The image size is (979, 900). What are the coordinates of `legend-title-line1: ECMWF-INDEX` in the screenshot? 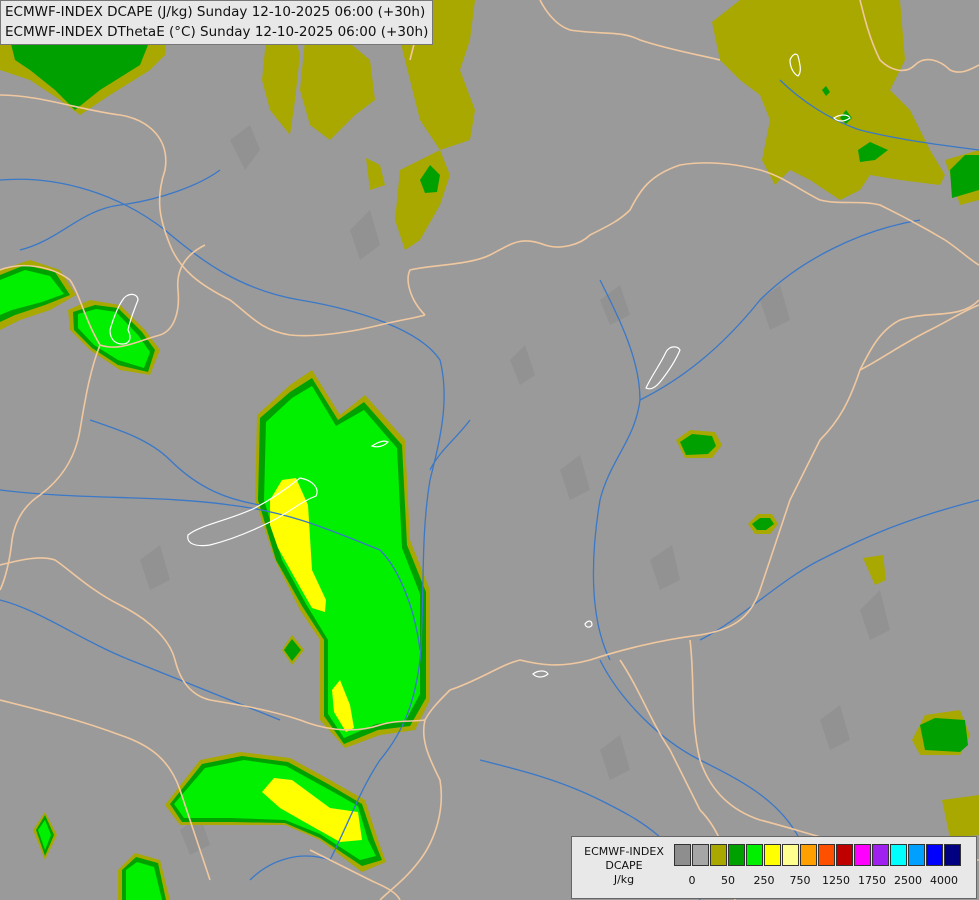 It's located at (624, 851).